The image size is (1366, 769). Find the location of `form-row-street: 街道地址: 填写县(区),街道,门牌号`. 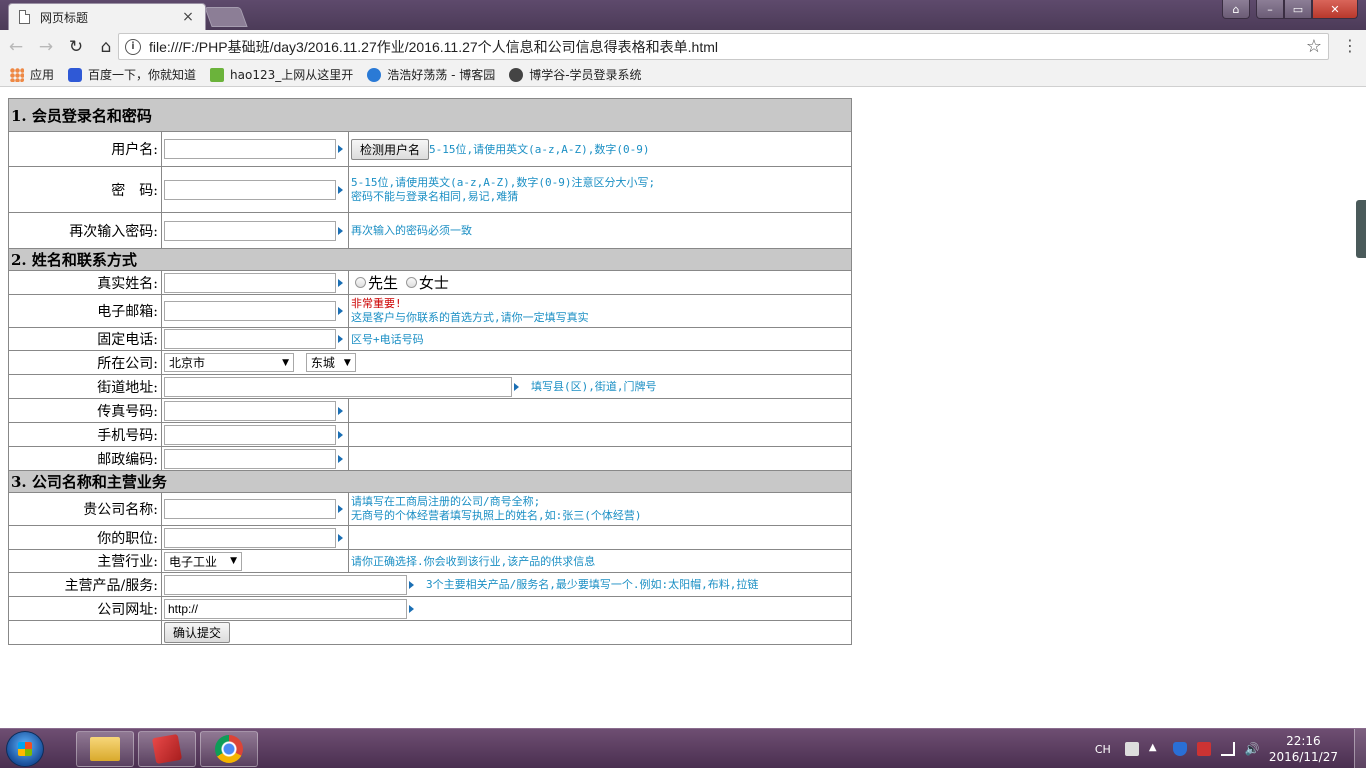

form-row-street: 街道地址: 填写县(区),街道,门牌号 is located at coordinates (430, 386).